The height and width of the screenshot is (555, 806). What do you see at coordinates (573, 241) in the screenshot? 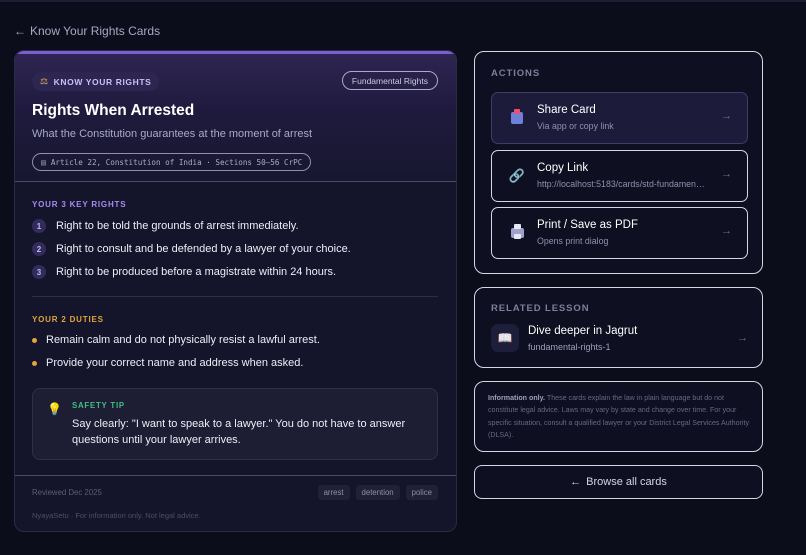
I see `action-subtitle: Opens print dialog` at bounding box center [573, 241].